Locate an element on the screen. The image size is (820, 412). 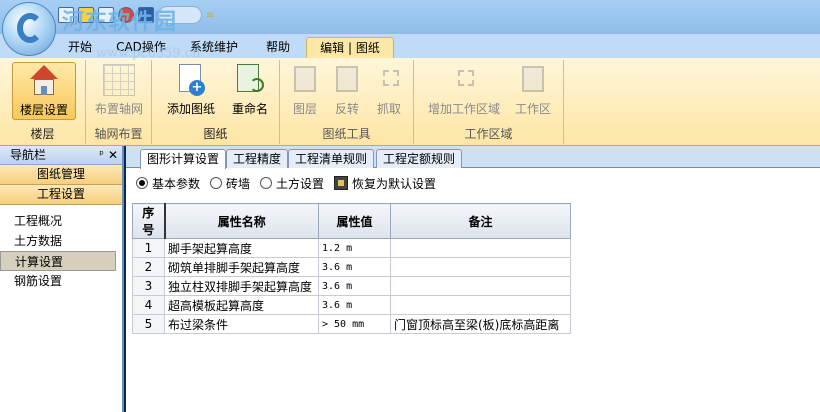
group-drawing-tools: 图层 反转 抓取 图纸工具 is located at coordinates (347, 102).